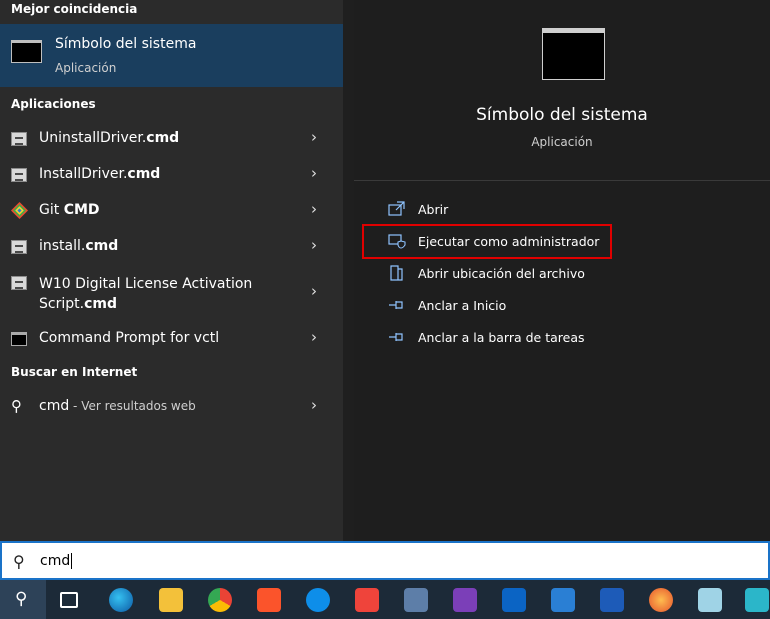  I want to click on best-match-title: Símbolo del sistema, so click(126, 44).